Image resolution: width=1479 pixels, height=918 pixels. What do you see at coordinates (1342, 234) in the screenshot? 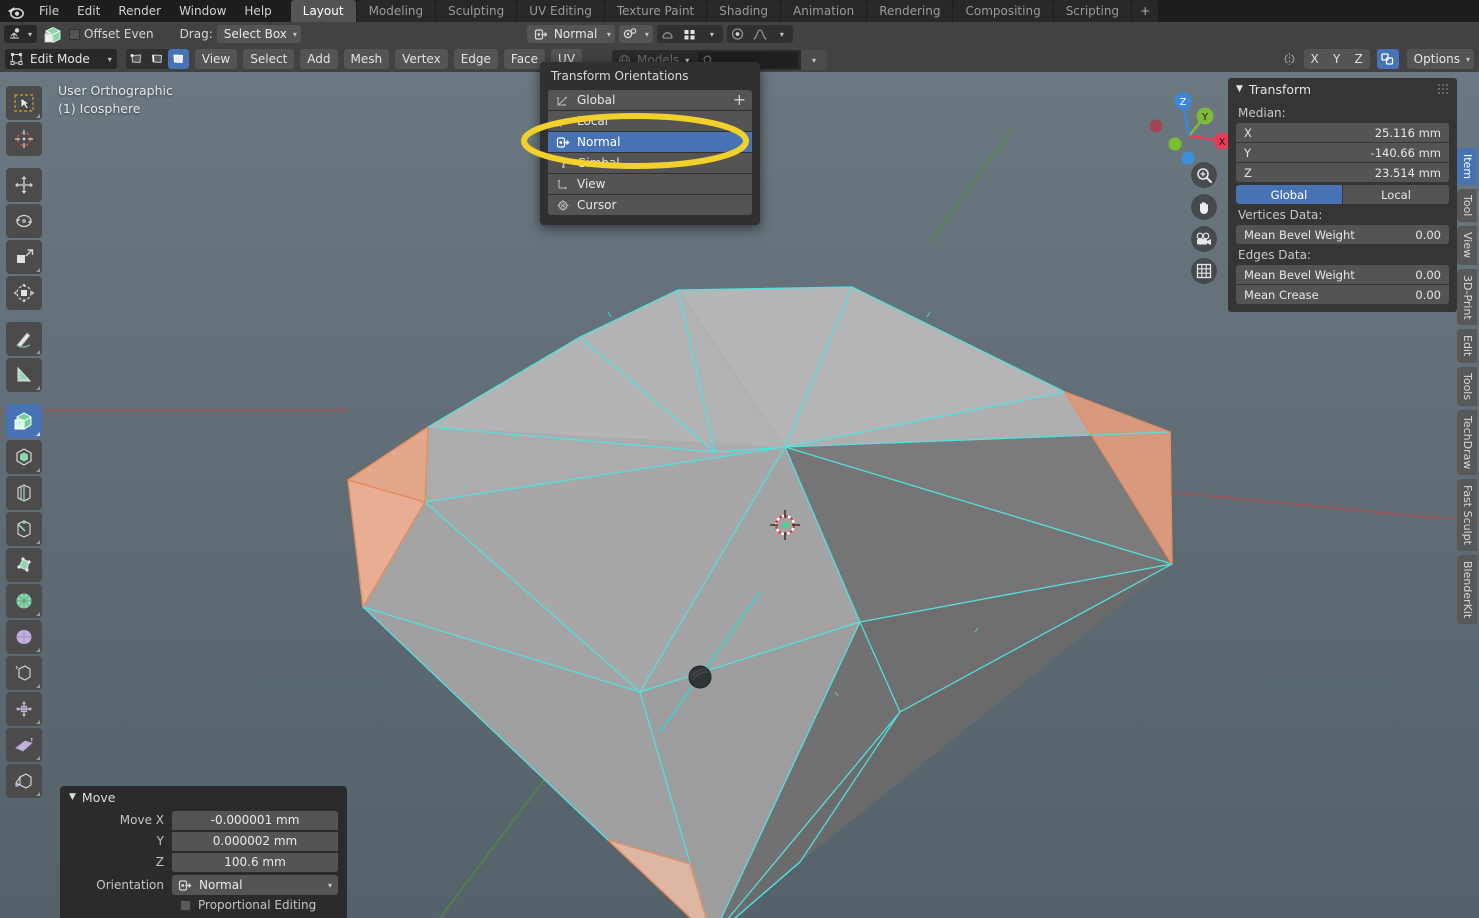
I see `vertex-mean-bevel-weight-field: Mean Bevel Weight 0.00` at bounding box center [1342, 234].